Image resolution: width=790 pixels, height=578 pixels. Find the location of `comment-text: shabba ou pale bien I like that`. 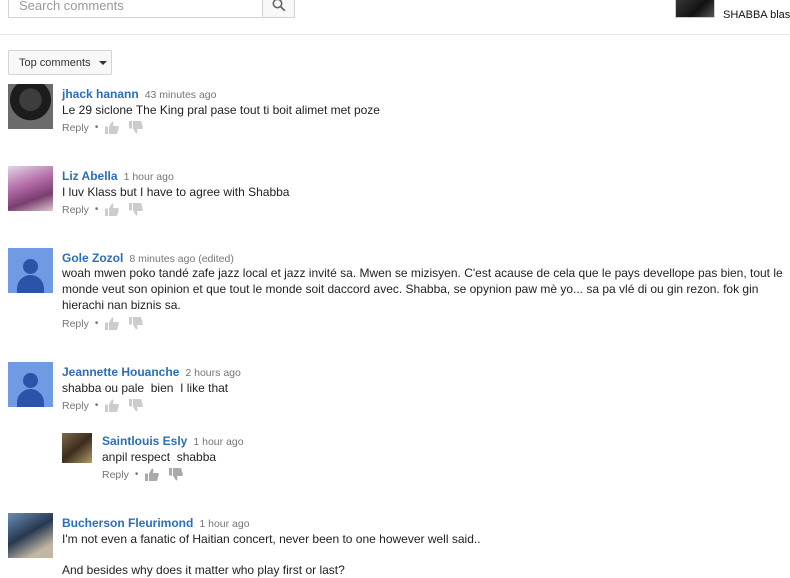

comment-text: shabba ou pale bien I like that is located at coordinates (145, 388).